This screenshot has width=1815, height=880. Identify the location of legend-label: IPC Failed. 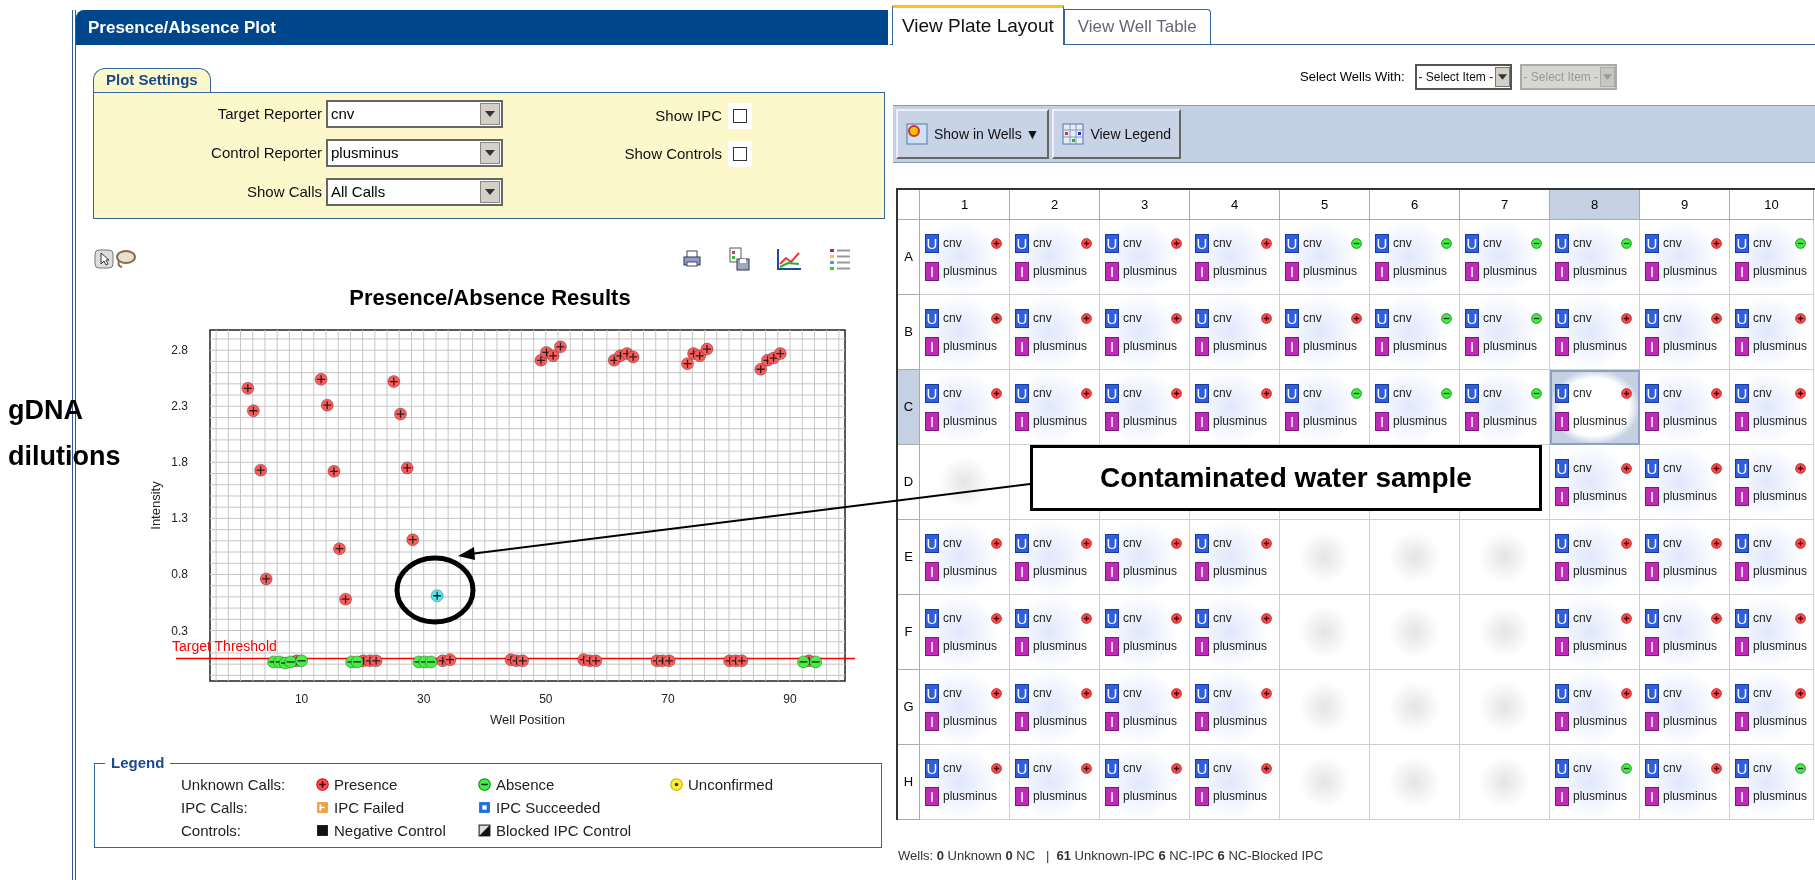
(369, 807).